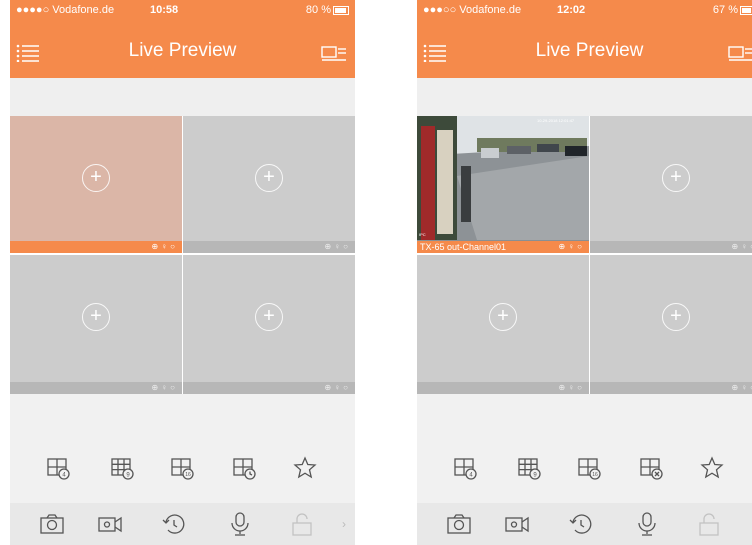  What do you see at coordinates (503, 178) in the screenshot?
I see `live-camera-feed: 10-29-2018 12:01:47 IPC` at bounding box center [503, 178].